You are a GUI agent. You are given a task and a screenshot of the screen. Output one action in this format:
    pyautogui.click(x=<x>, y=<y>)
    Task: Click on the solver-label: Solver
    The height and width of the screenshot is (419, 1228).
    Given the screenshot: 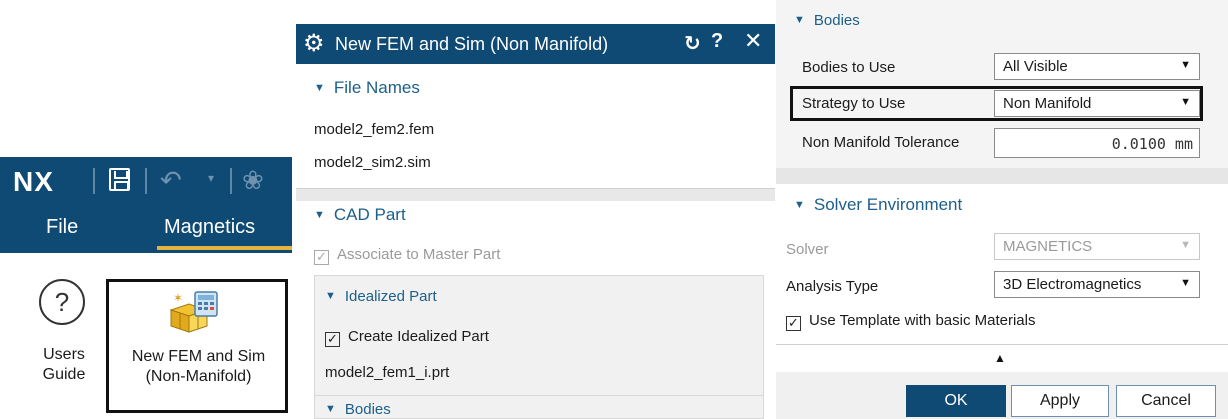 What is the action you would take?
    pyautogui.click(x=807, y=249)
    